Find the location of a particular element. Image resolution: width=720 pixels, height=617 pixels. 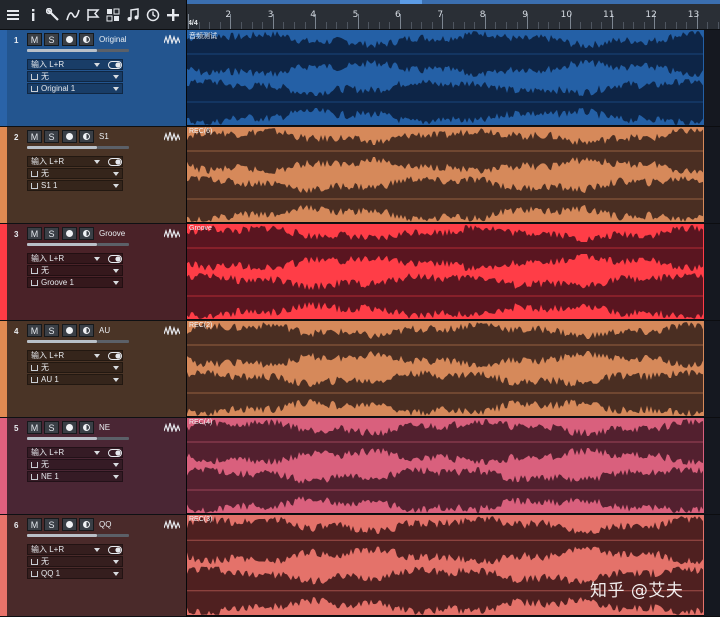

audio-event-3: Groove is located at coordinates (445, 272).